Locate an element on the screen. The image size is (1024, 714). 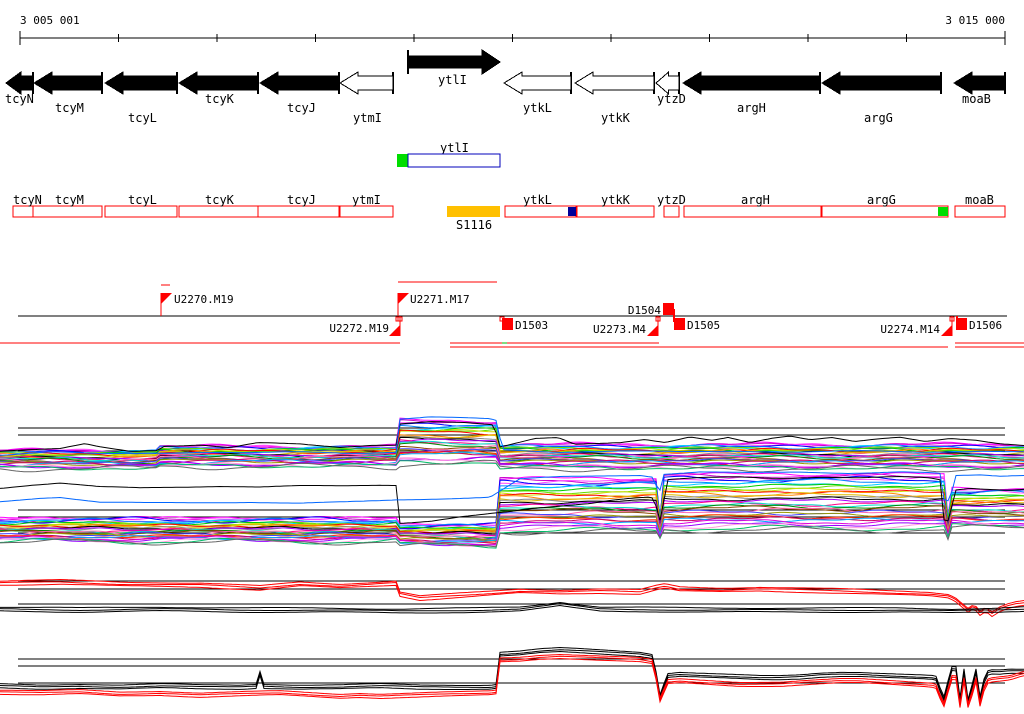
gene-arrow-ytzD: ytzD is located at coordinates (670, 88).